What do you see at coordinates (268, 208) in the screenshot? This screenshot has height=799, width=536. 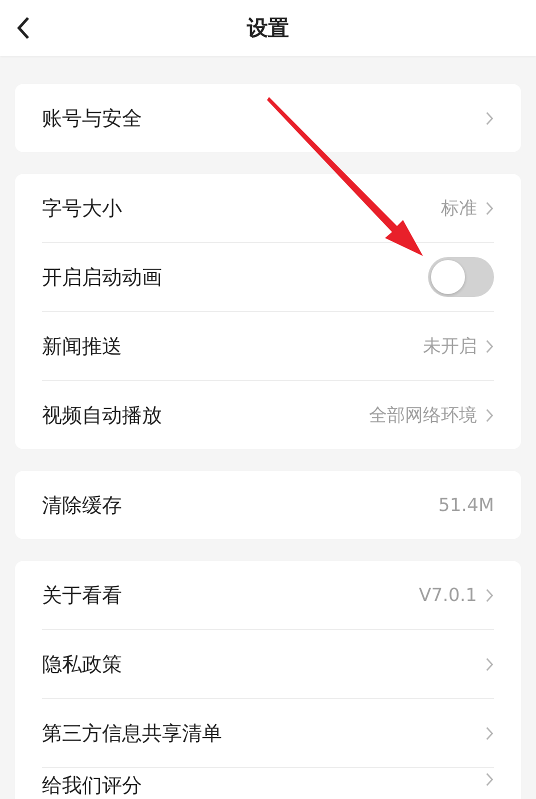 I see `settings-row: 字号大小 标准` at bounding box center [268, 208].